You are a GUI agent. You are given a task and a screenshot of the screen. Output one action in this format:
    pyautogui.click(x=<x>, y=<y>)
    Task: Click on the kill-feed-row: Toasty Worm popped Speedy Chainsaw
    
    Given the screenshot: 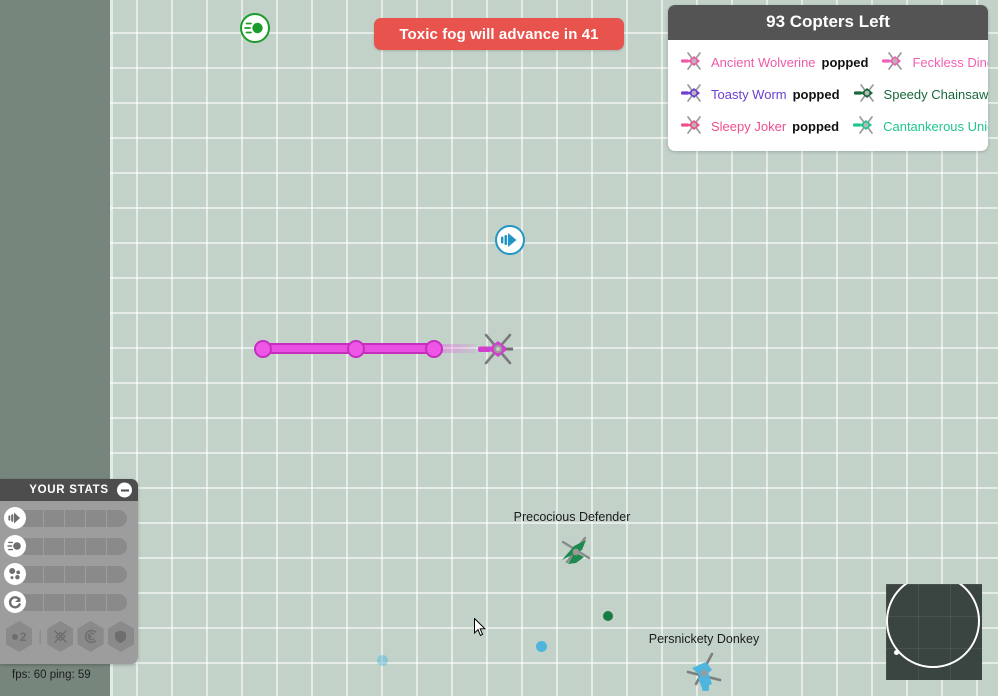 What is the action you would take?
    pyautogui.click(x=828, y=94)
    